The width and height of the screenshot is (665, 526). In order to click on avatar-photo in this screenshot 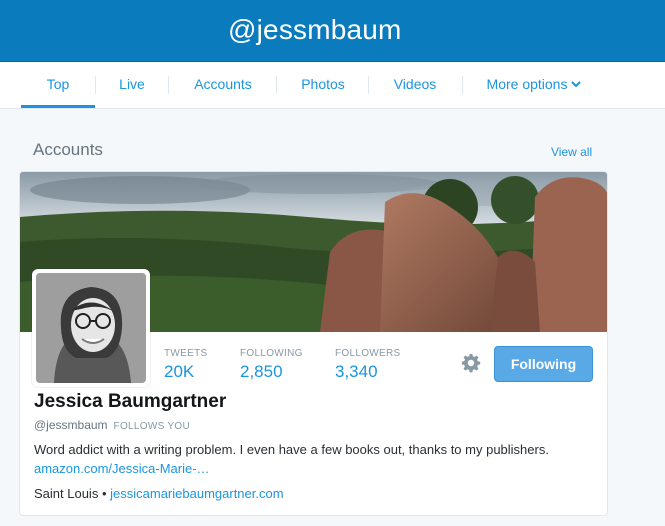, I will do `click(91, 328)`.